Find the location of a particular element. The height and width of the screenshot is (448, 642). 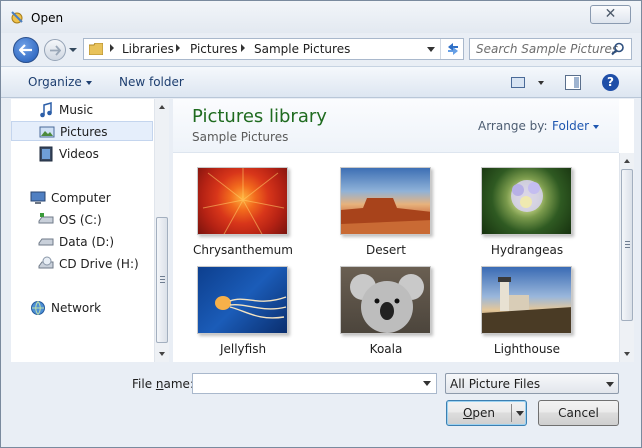

forward-arrow-icon is located at coordinates (55, 50).